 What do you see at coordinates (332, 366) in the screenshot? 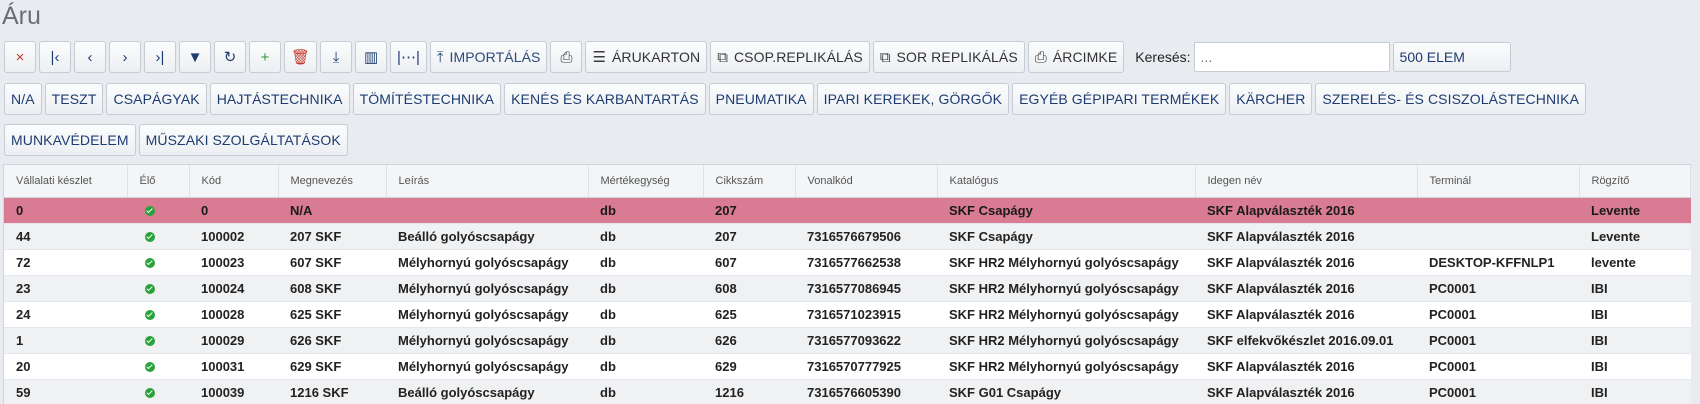
I see `table-cell: 629 SKF` at bounding box center [332, 366].